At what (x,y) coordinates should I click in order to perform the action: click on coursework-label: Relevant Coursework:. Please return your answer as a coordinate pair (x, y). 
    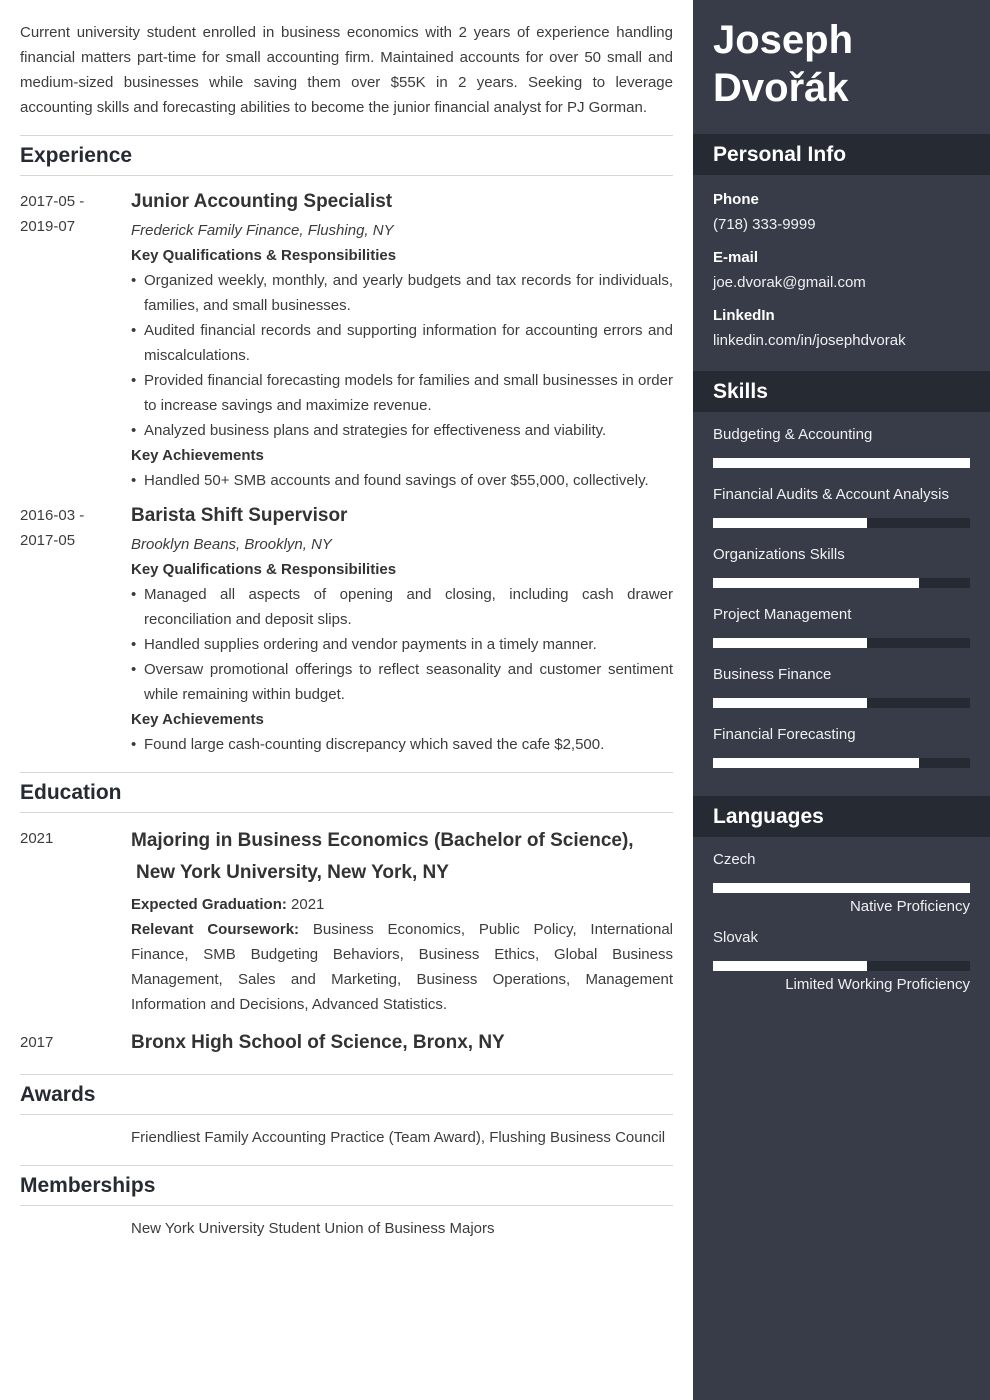
    Looking at the image, I should click on (215, 929).